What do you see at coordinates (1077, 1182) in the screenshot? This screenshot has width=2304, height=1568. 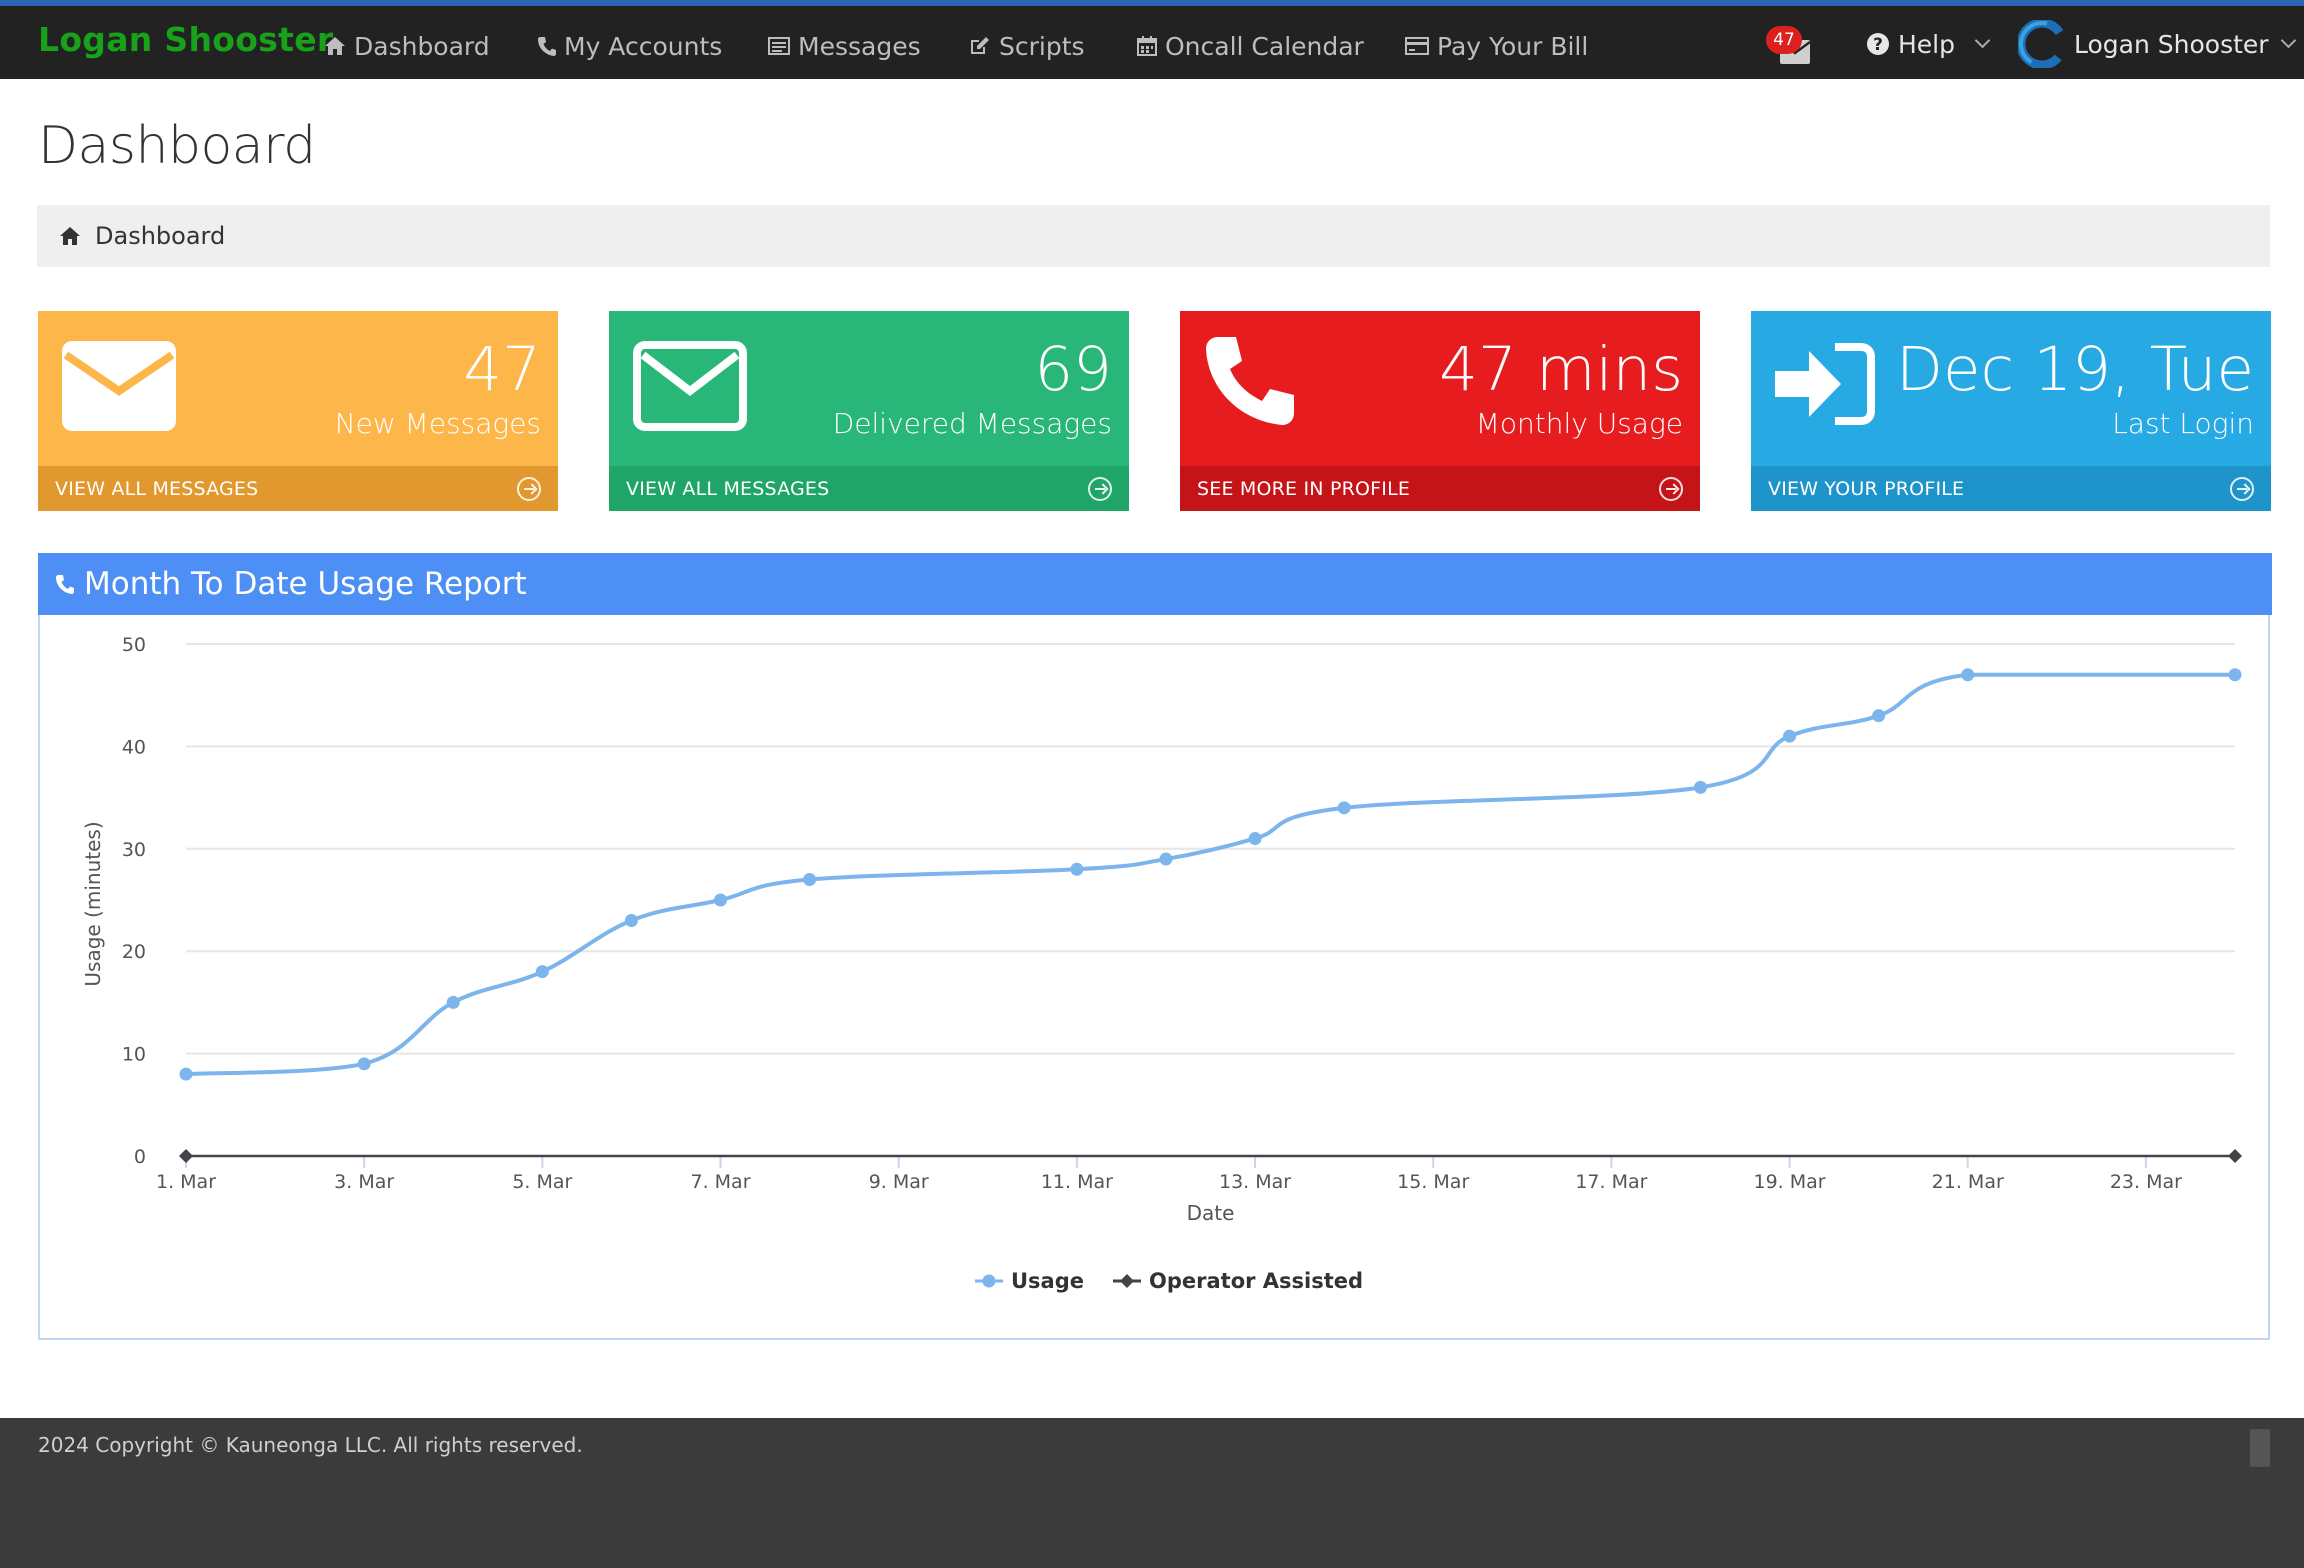 I see `x-tick-label: 11. Mar` at bounding box center [1077, 1182].